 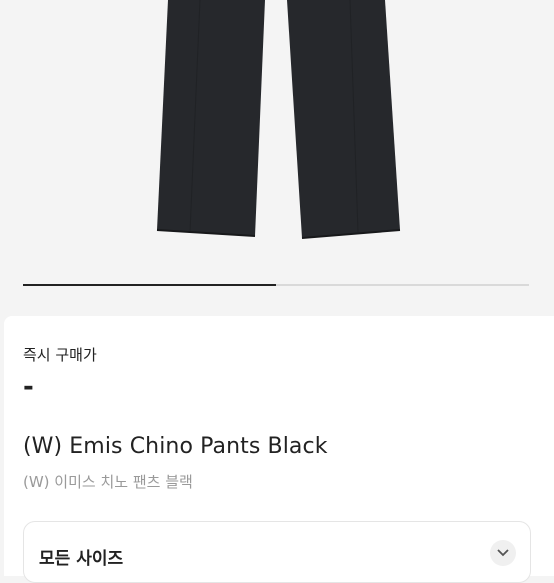 What do you see at coordinates (108, 482) in the screenshot?
I see `product-name-ko: (W) 이미스 치노 팬츠 블랙` at bounding box center [108, 482].